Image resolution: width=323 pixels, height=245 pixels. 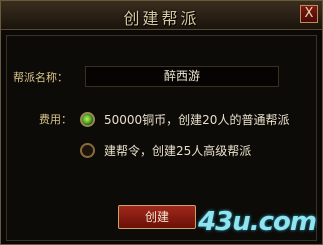 I want to click on close-button: X, so click(x=309, y=14).